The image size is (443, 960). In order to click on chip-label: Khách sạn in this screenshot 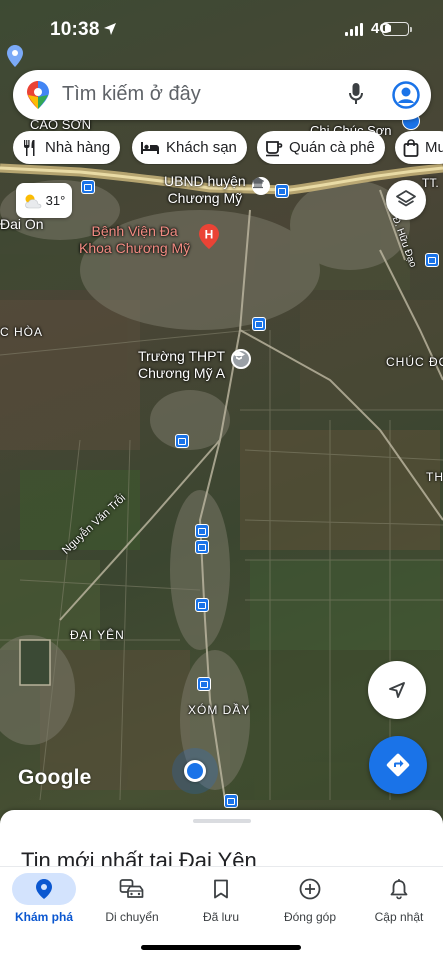, I will do `click(201, 147)`.